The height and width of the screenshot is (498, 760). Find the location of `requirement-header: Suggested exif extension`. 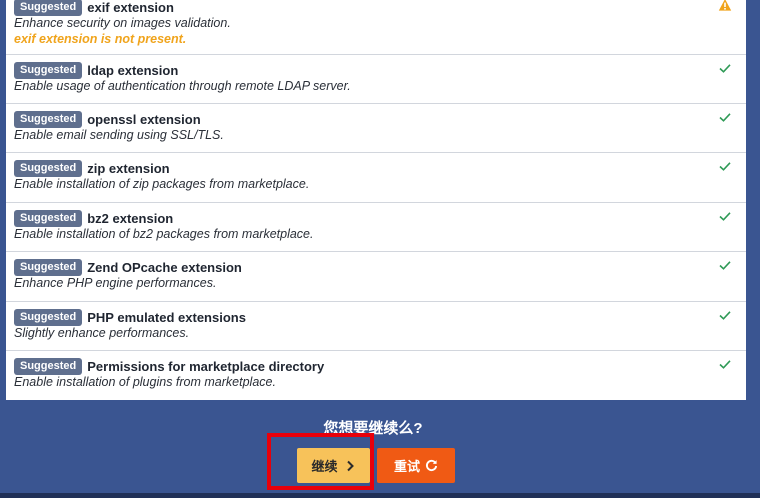

requirement-header: Suggested exif extension is located at coordinates (94, 8).